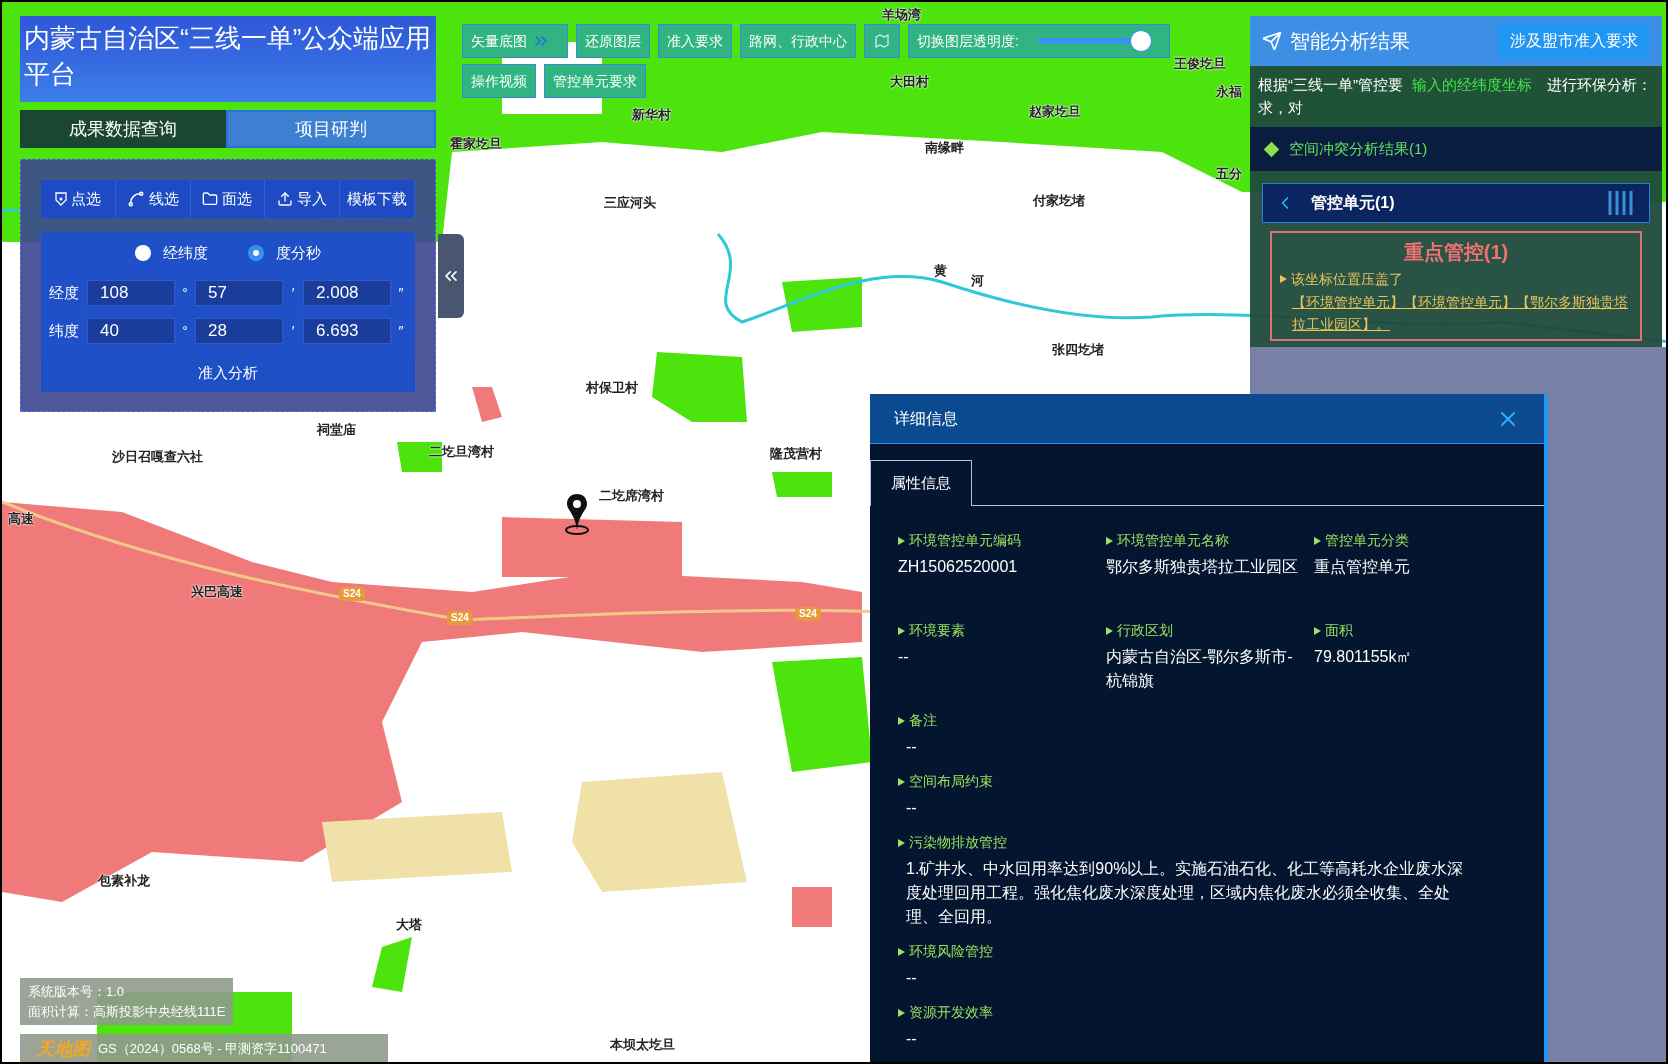 This screenshot has width=1668, height=1064. Describe the element at coordinates (63, 1049) in the screenshot. I see `logo-text: 天地图` at that location.